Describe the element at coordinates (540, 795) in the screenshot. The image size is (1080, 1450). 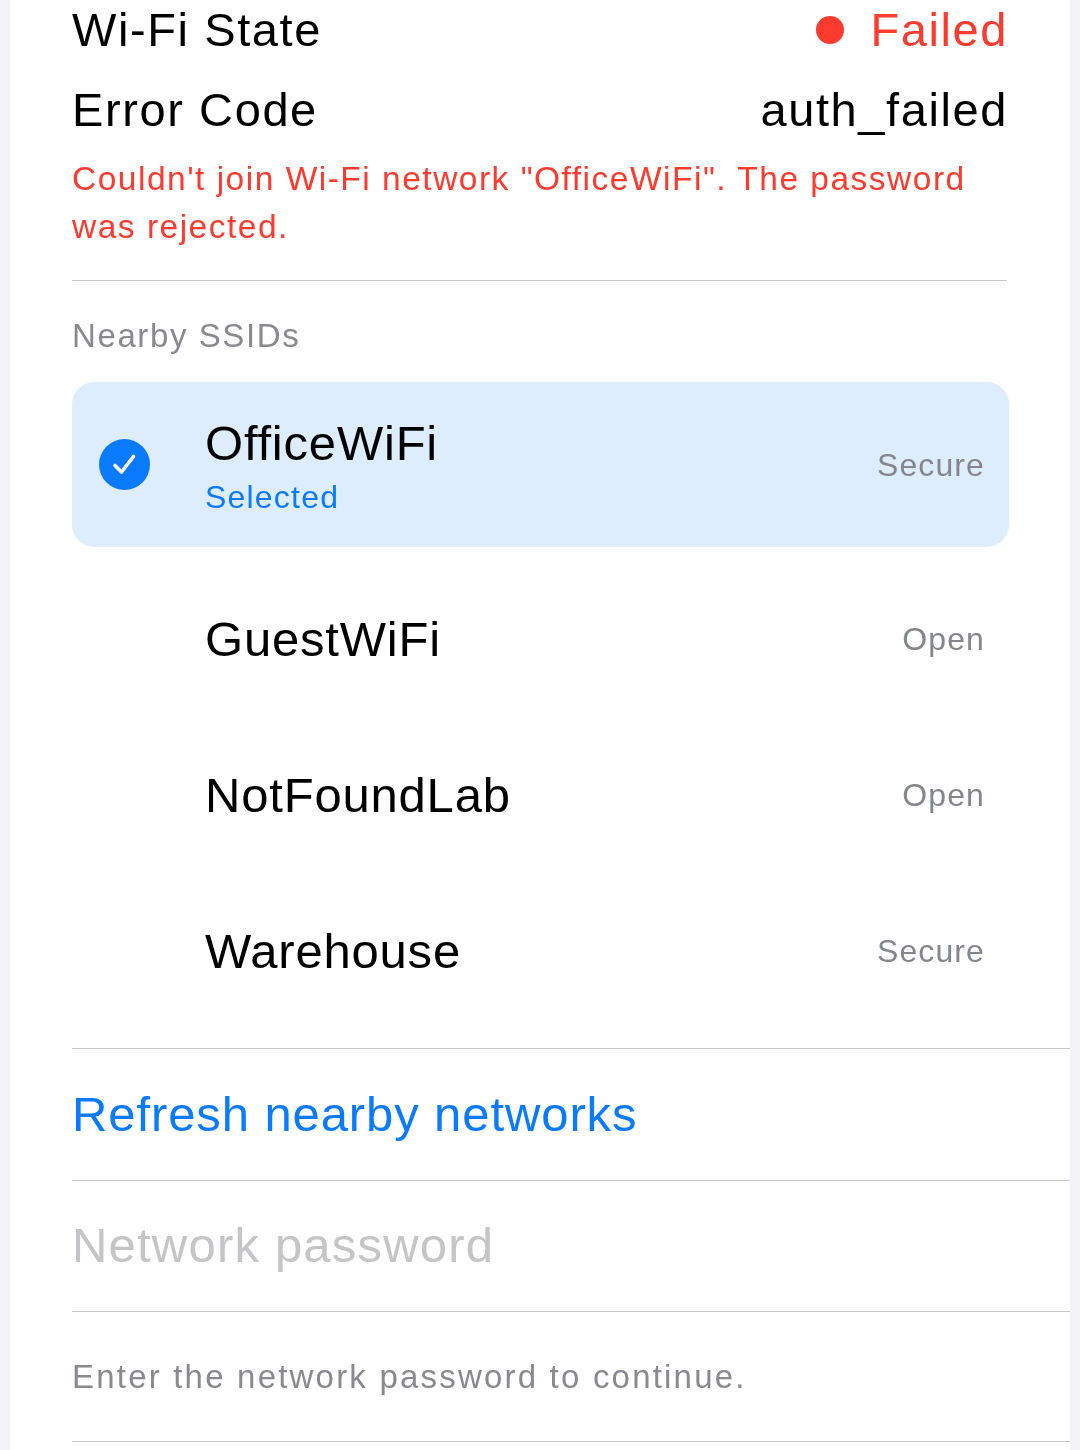
I see `network-list-item: NotFoundLab Open` at that location.